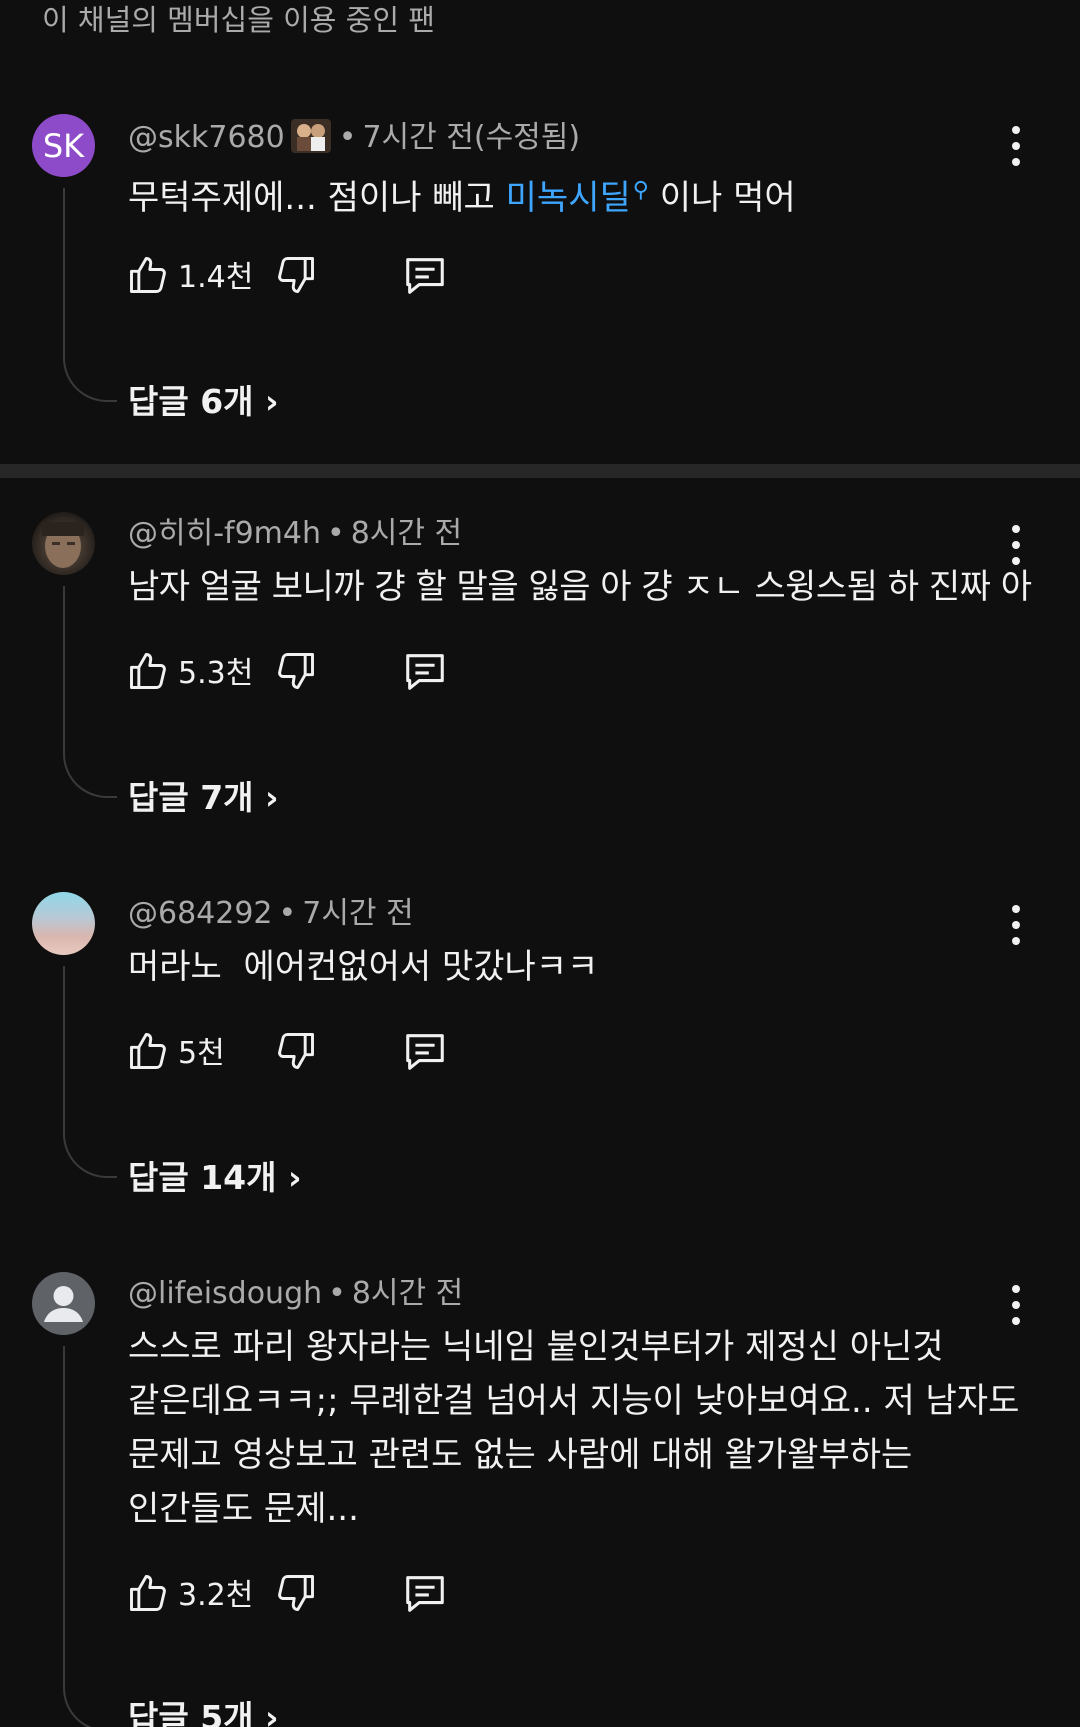 The image size is (1080, 1727). Describe the element at coordinates (574, 1401) in the screenshot. I see `comment-line: 같은데요ㅋㅋ;; 무례한걸 넘어서 지능이 낮아보여요.. 저 남자도` at that location.